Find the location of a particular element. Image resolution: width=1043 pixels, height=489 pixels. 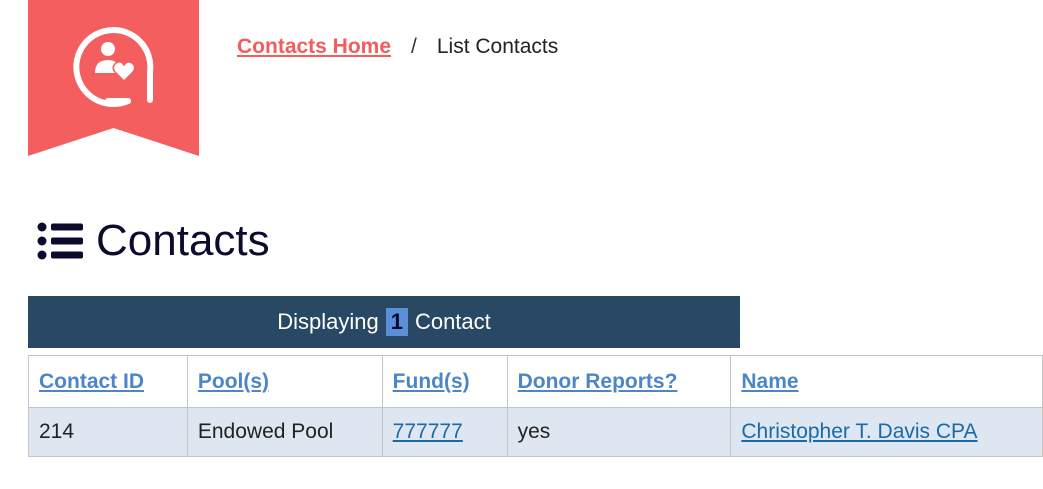

sort-donor-reports-link: Donor Reports? is located at coordinates (598, 381).